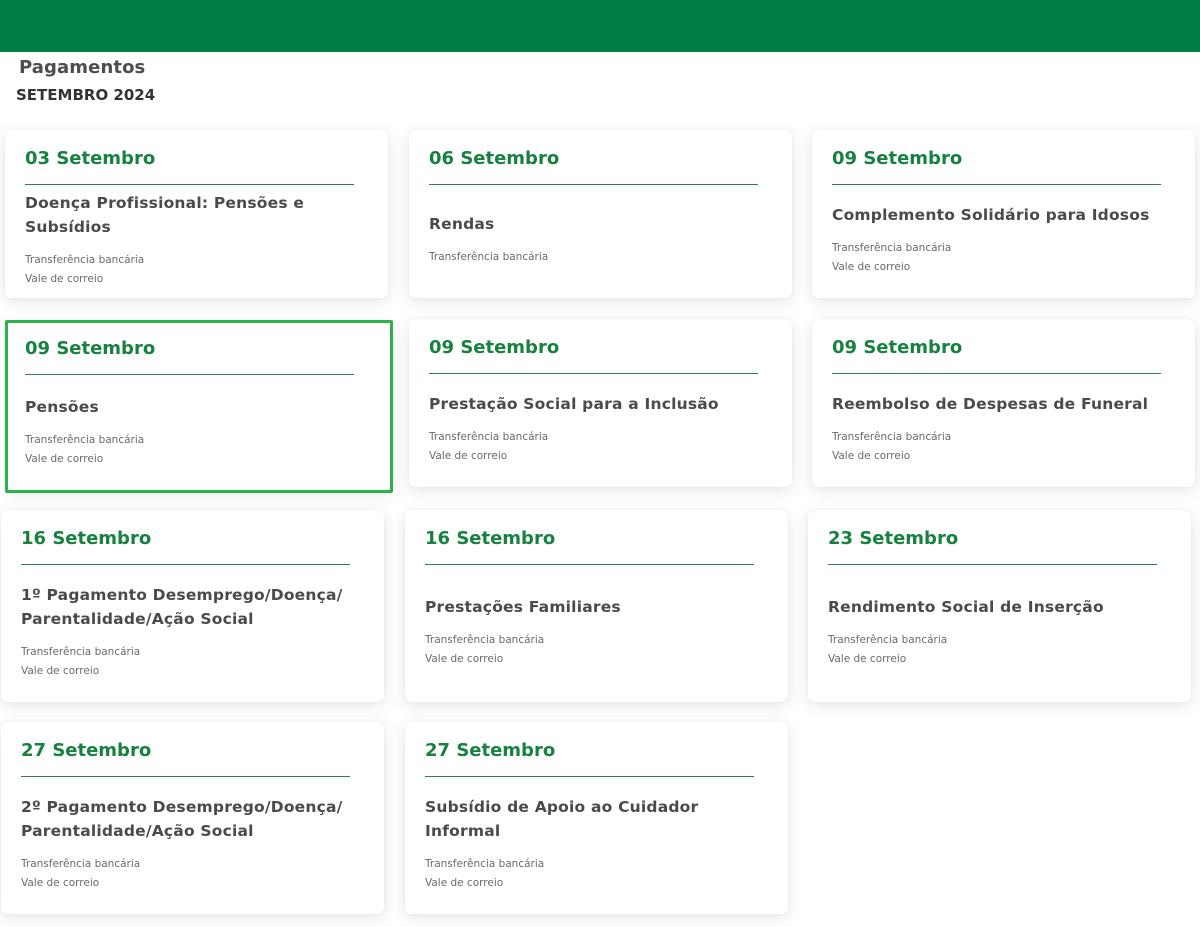  Describe the element at coordinates (165, 214) in the screenshot. I see `payment-title: Doença Profissional: Pensões e Subsídios` at that location.